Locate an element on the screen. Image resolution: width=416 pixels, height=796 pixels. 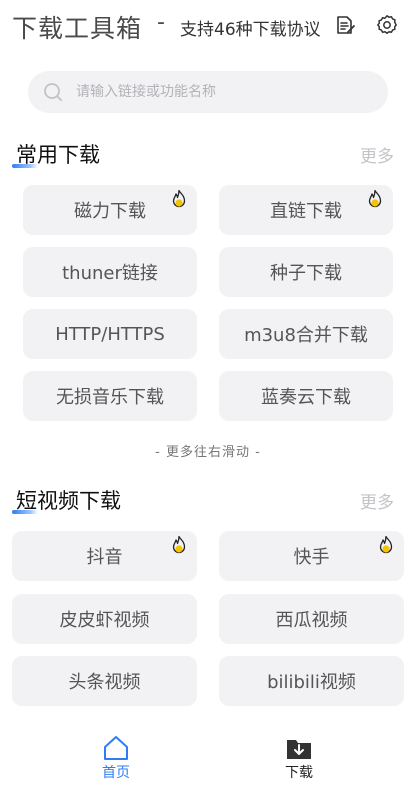
tool-kuaishou: 快手 is located at coordinates (311, 556).